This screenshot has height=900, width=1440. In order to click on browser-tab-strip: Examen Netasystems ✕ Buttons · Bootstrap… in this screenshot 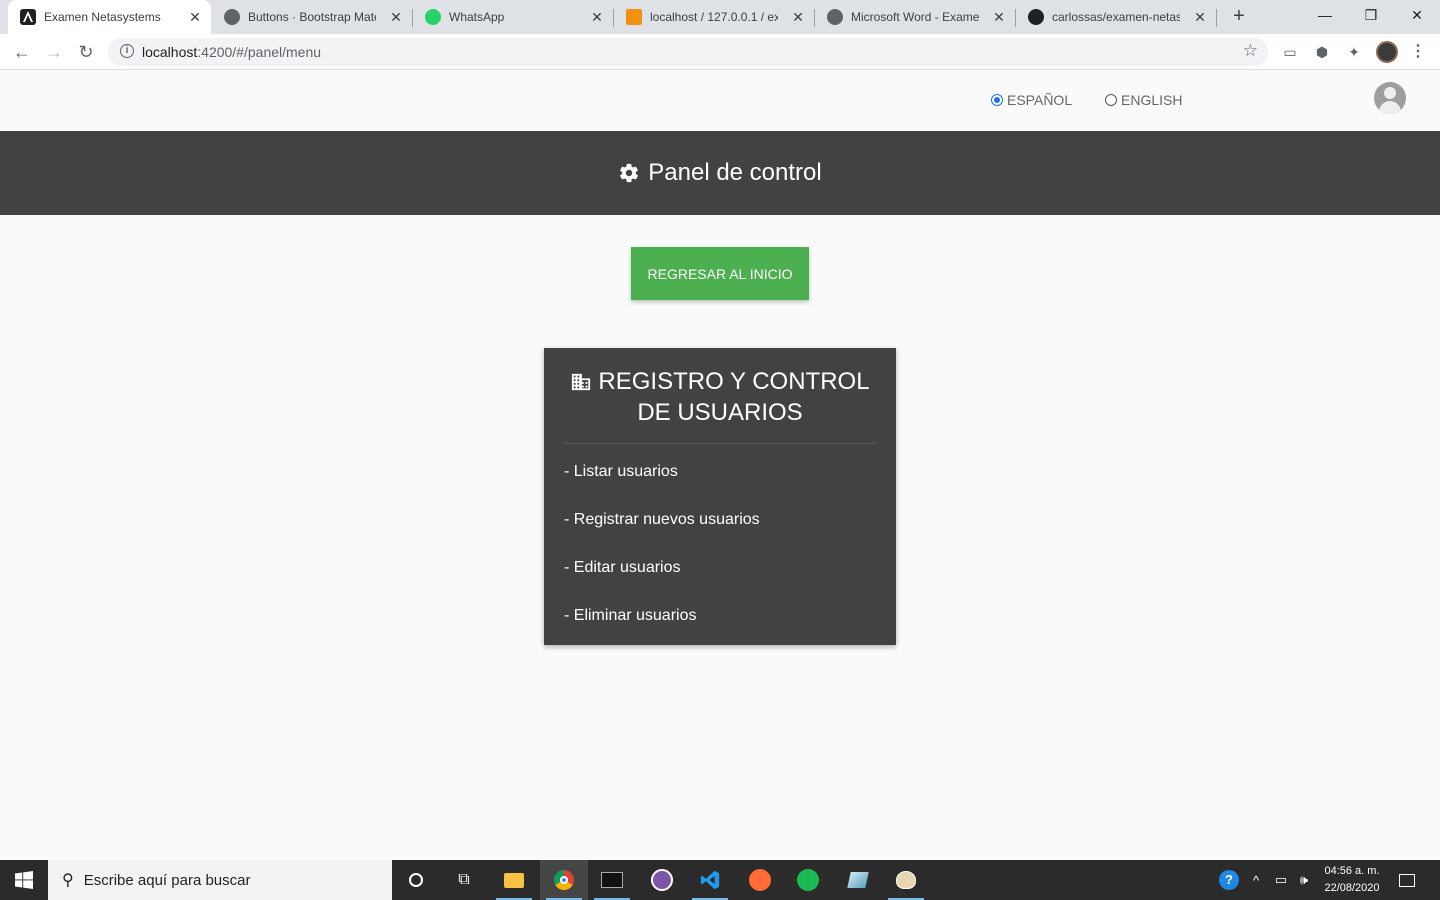, I will do `click(720, 17)`.